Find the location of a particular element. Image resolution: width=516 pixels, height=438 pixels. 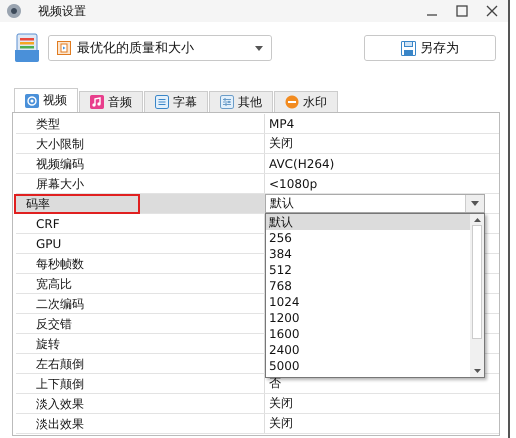

property-value: <1080p is located at coordinates (293, 183).